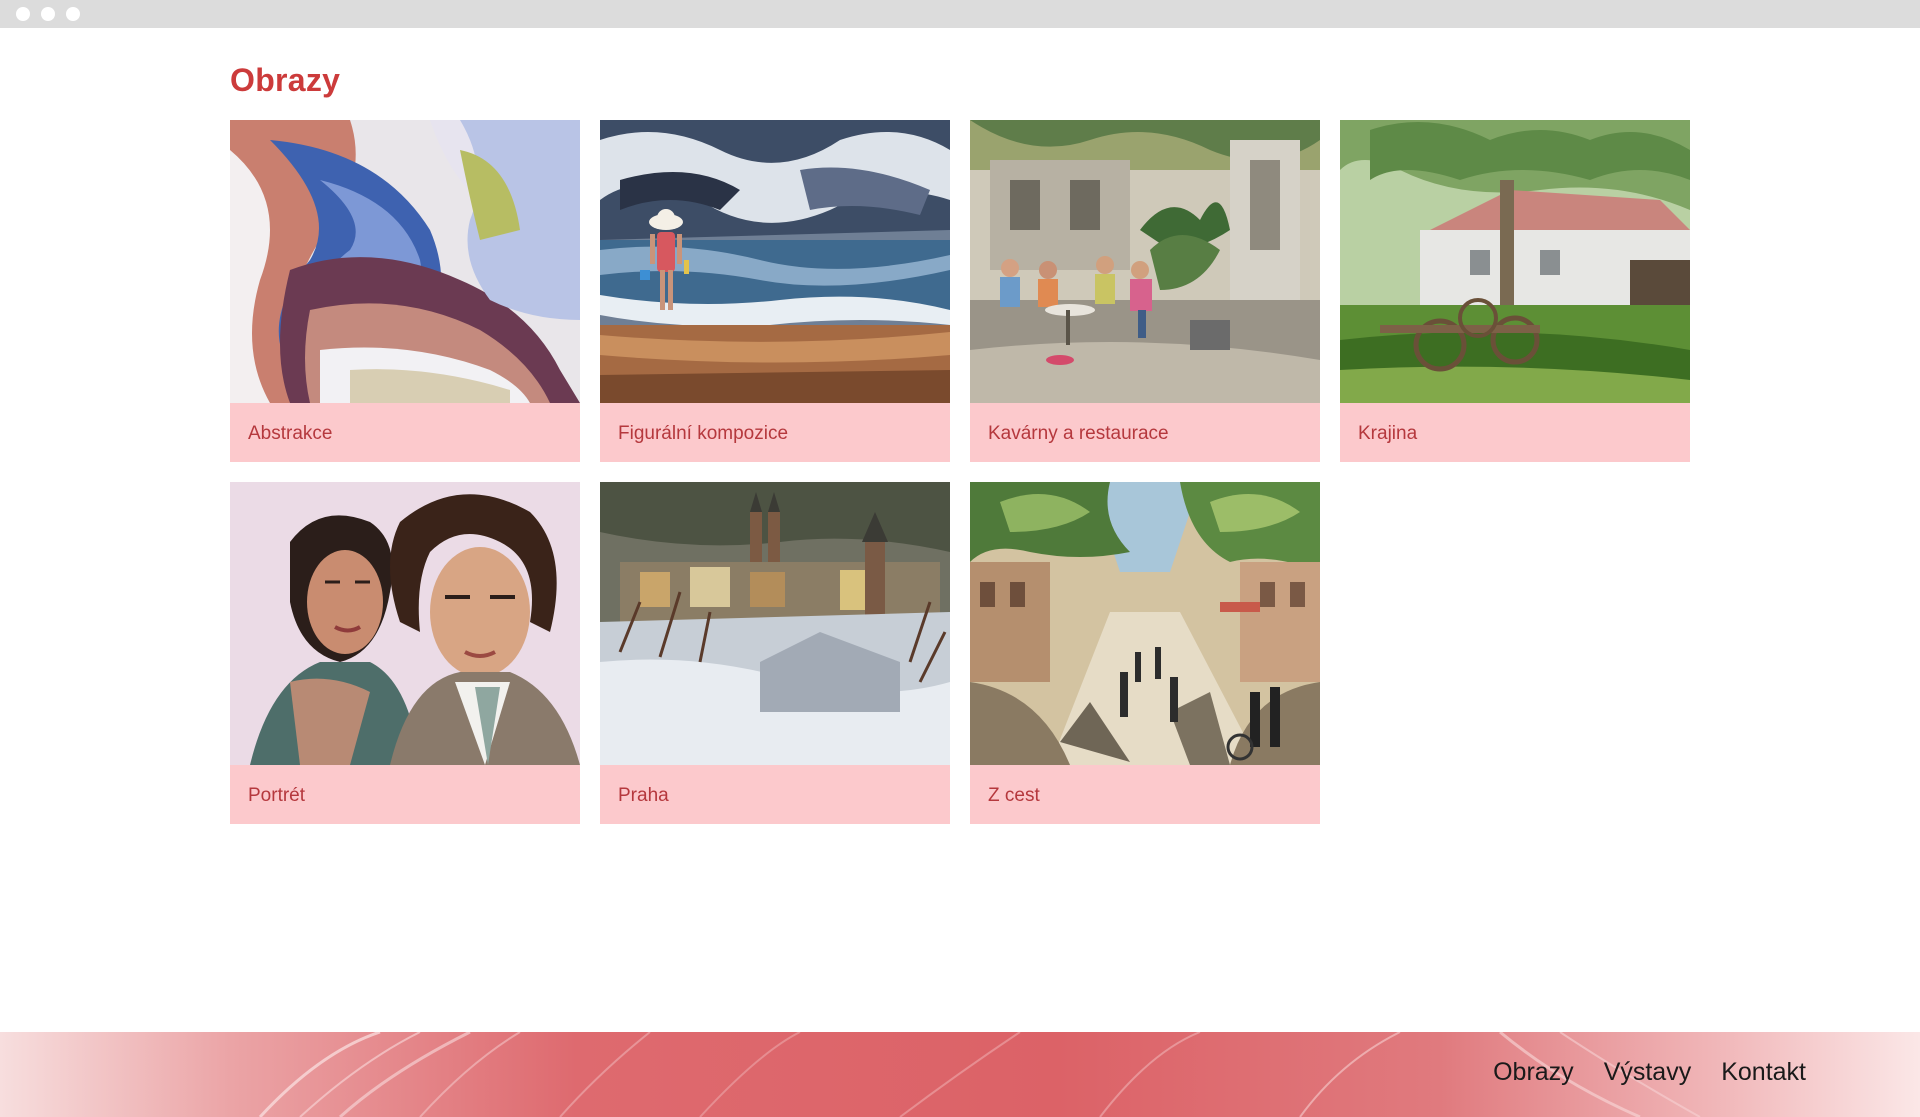  I want to click on beach-figure-painting-image, so click(775, 261).